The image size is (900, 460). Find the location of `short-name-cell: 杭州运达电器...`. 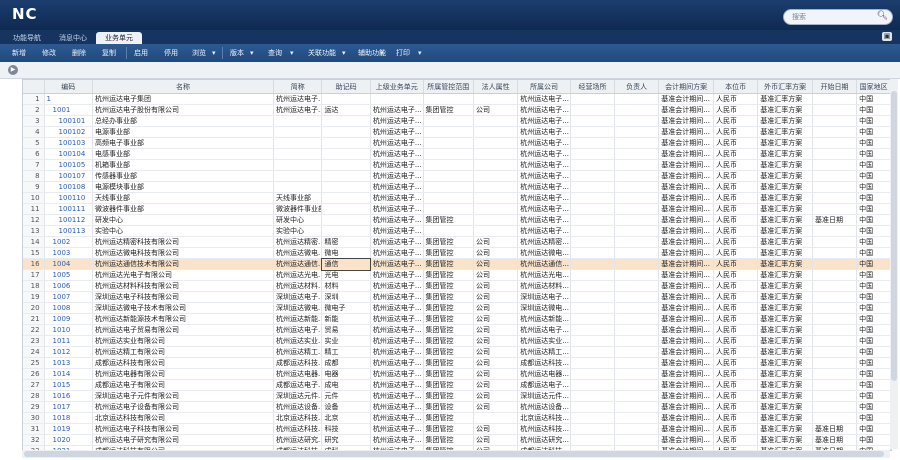

short-name-cell: 杭州运达电器... is located at coordinates (298, 374).